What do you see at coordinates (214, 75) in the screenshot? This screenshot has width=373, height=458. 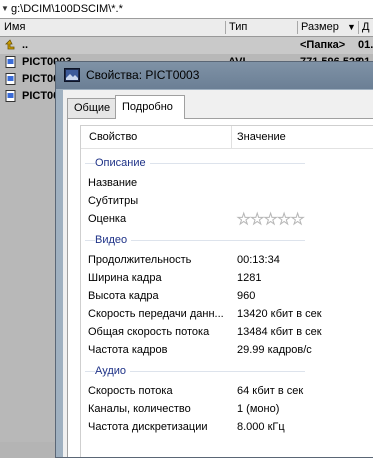 I see `dialog-titlebar: Свойства: PICT0003` at bounding box center [214, 75].